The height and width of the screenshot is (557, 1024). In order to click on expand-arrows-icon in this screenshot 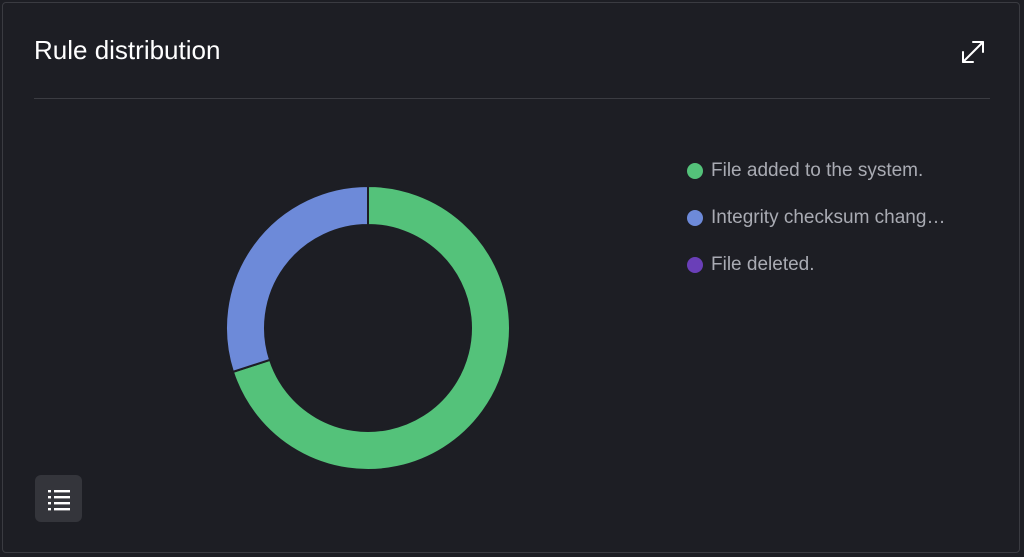, I will do `click(973, 52)`.